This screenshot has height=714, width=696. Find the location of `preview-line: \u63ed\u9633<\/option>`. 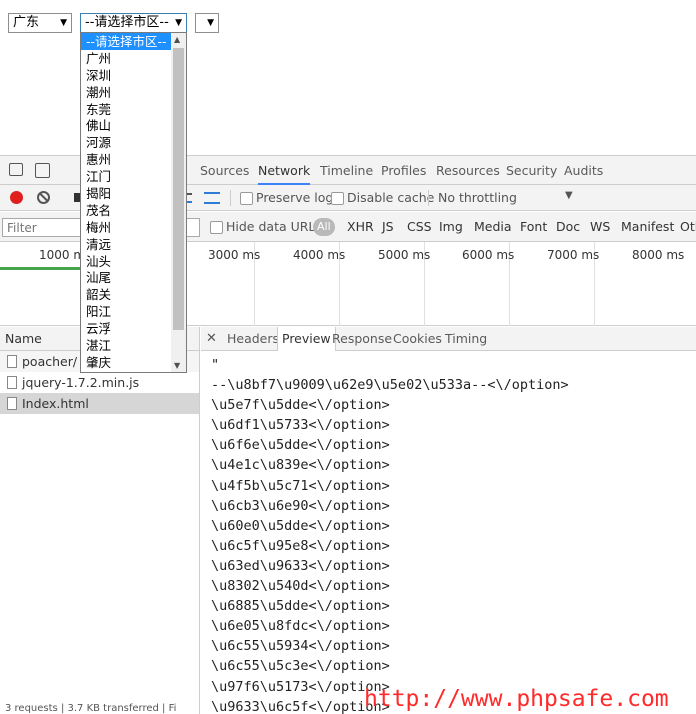

preview-line: \u63ed\u9633<\/option> is located at coordinates (300, 565).